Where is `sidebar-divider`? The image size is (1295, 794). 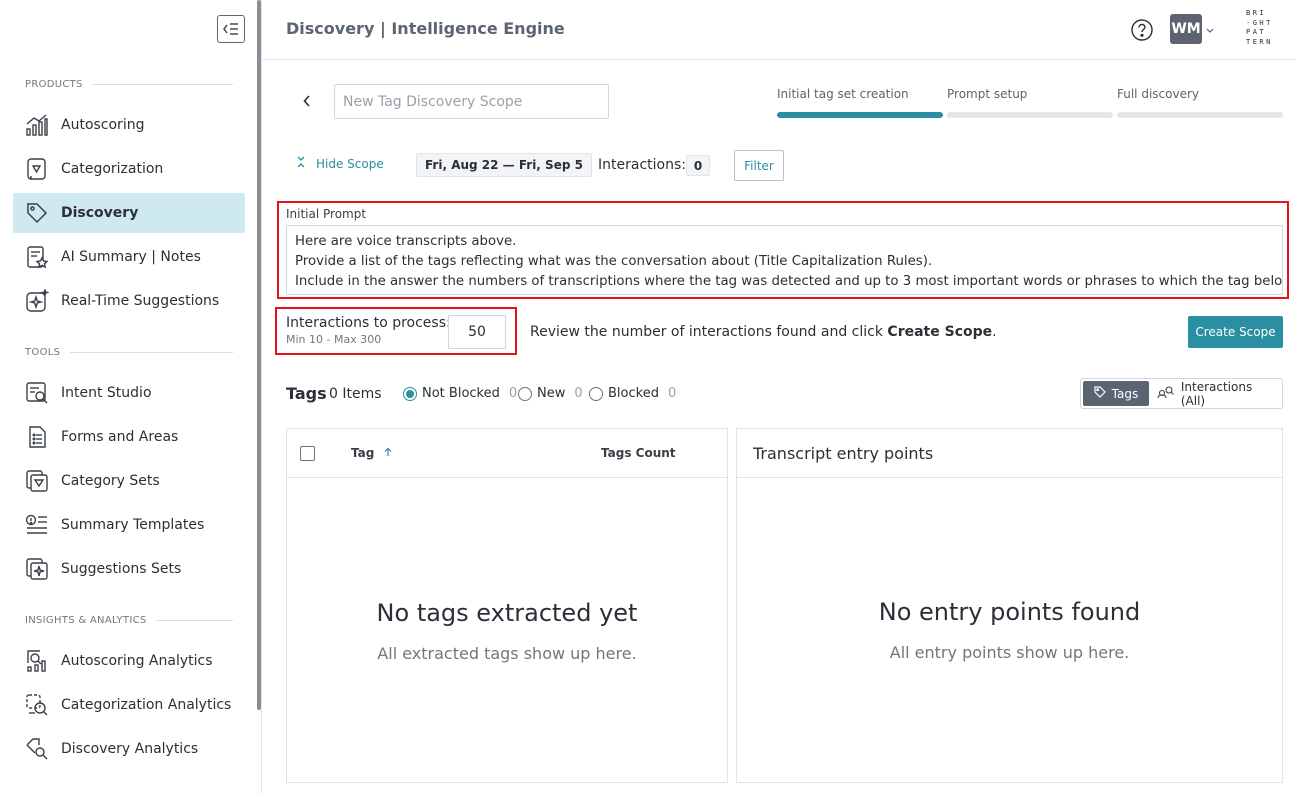 sidebar-divider is located at coordinates (261, 397).